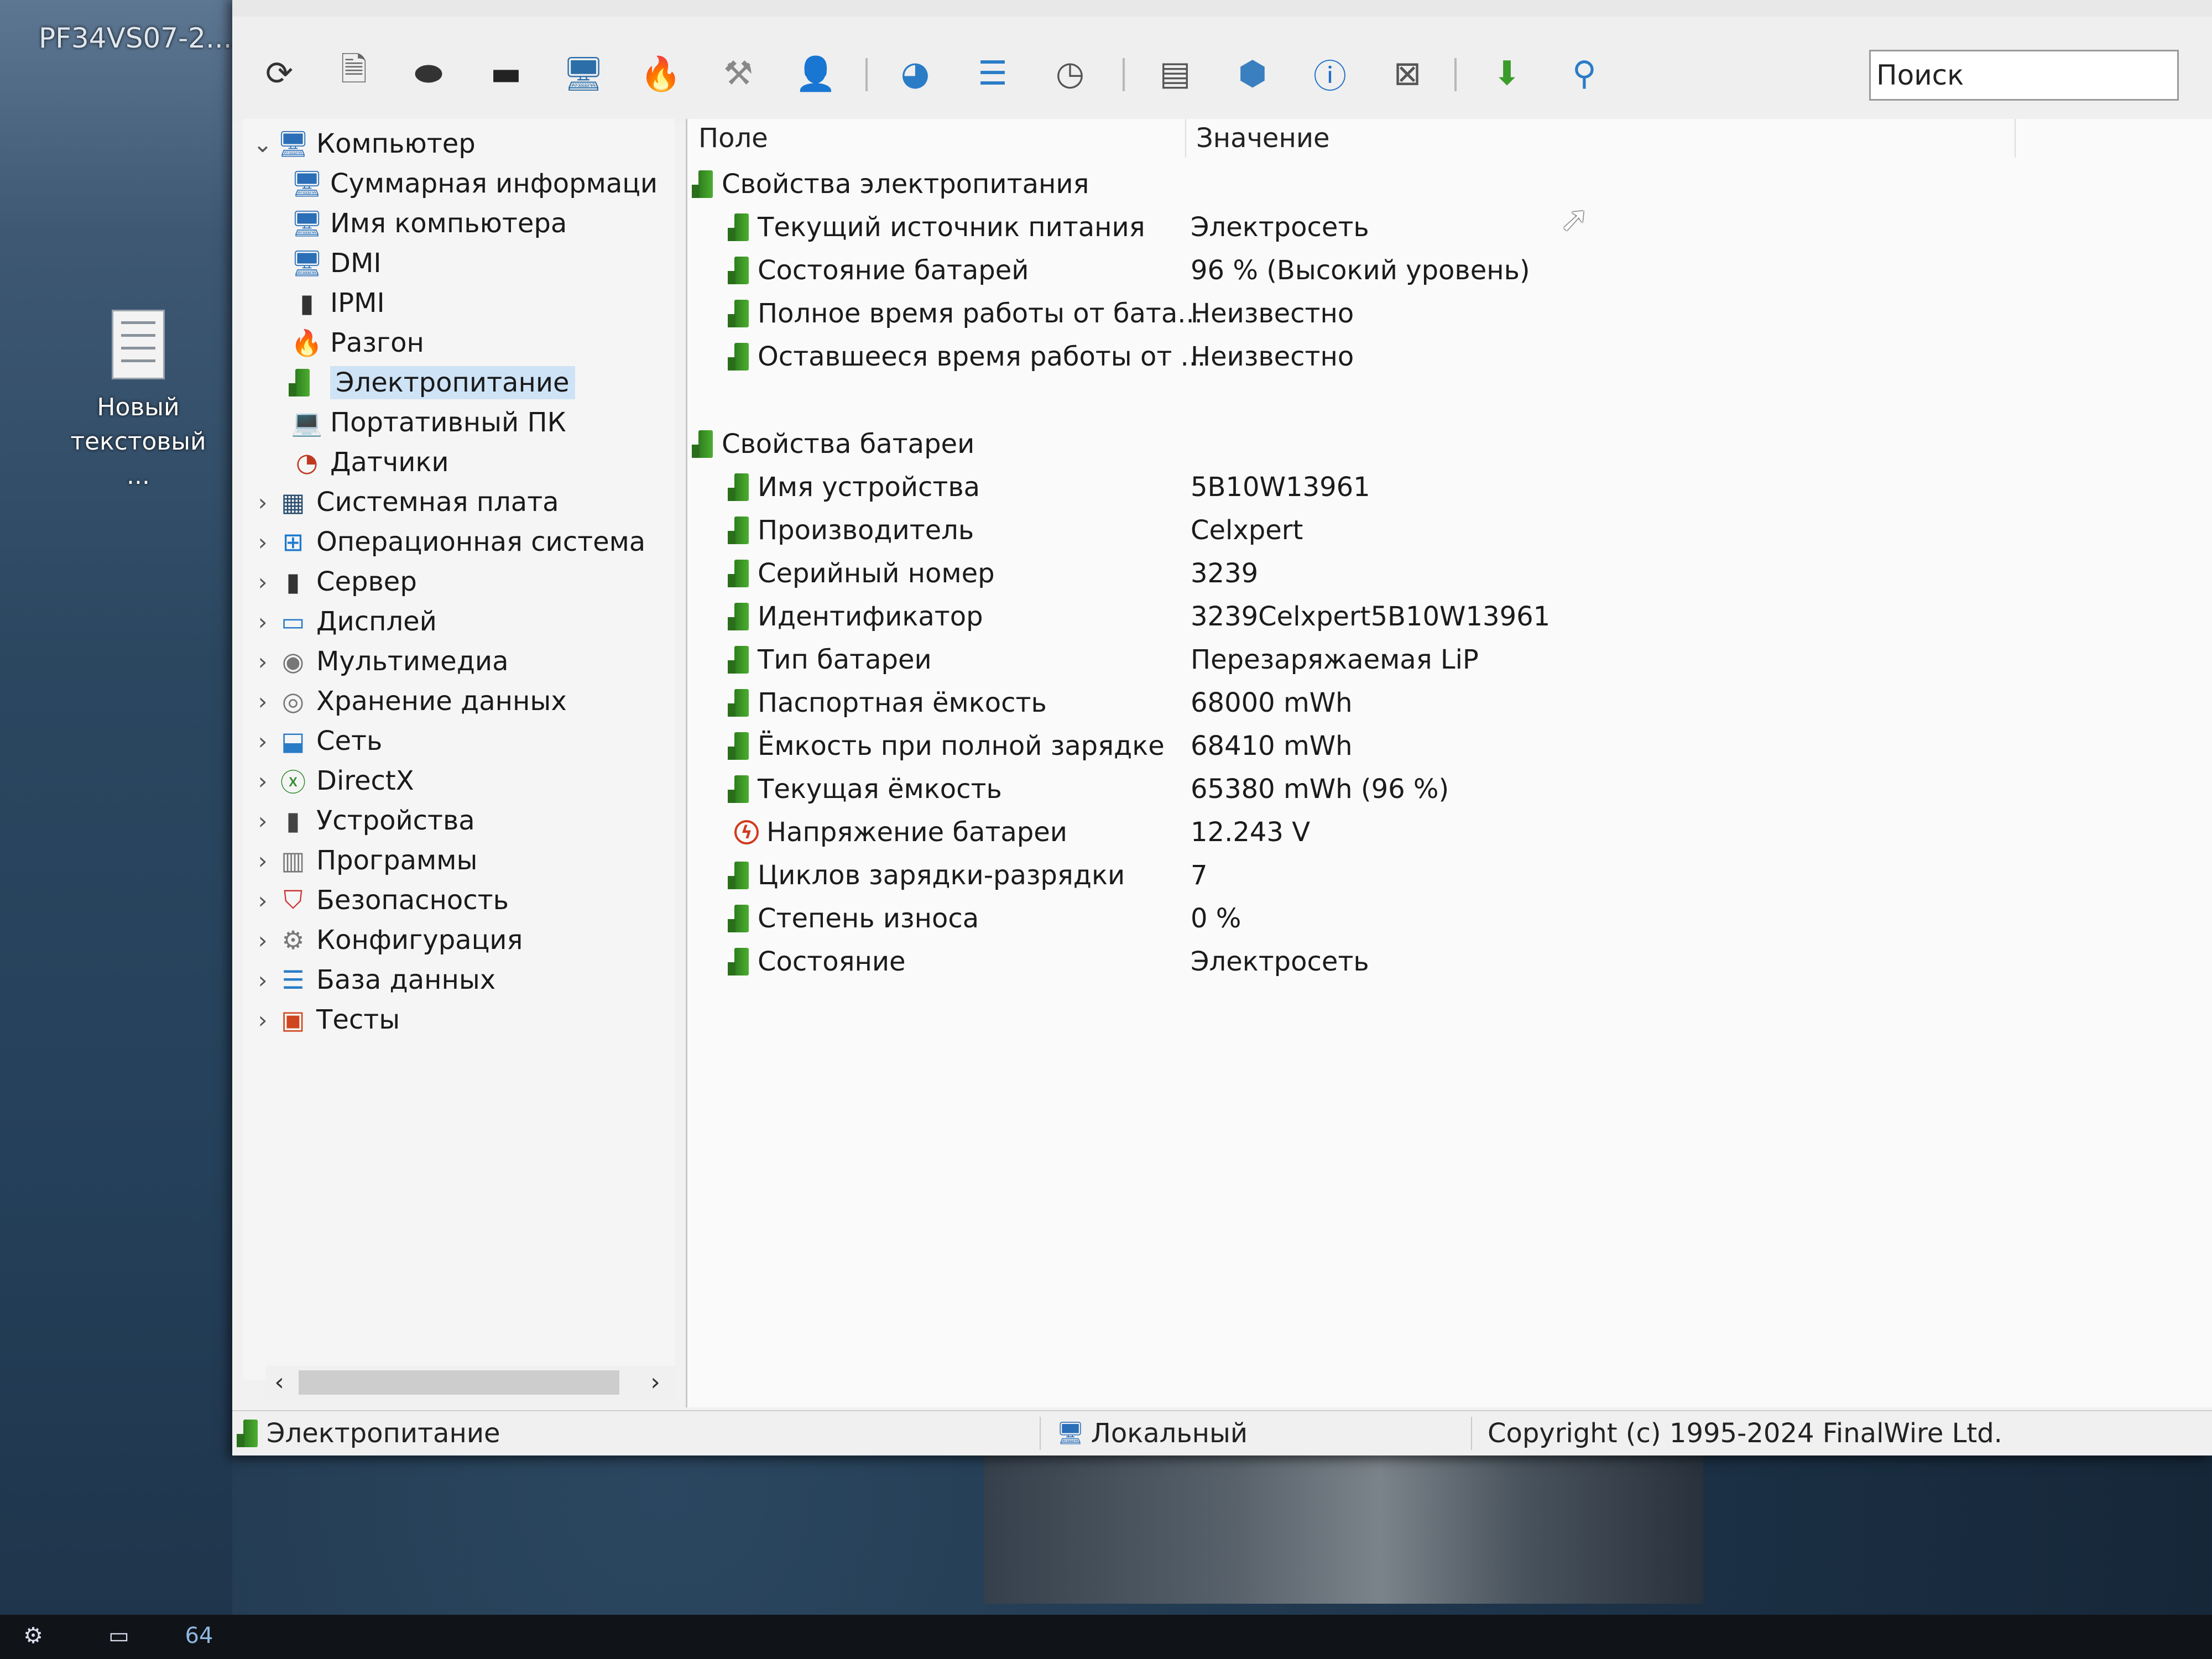  What do you see at coordinates (738, 73) in the screenshot?
I see `tools-icon: ⚒` at bounding box center [738, 73].